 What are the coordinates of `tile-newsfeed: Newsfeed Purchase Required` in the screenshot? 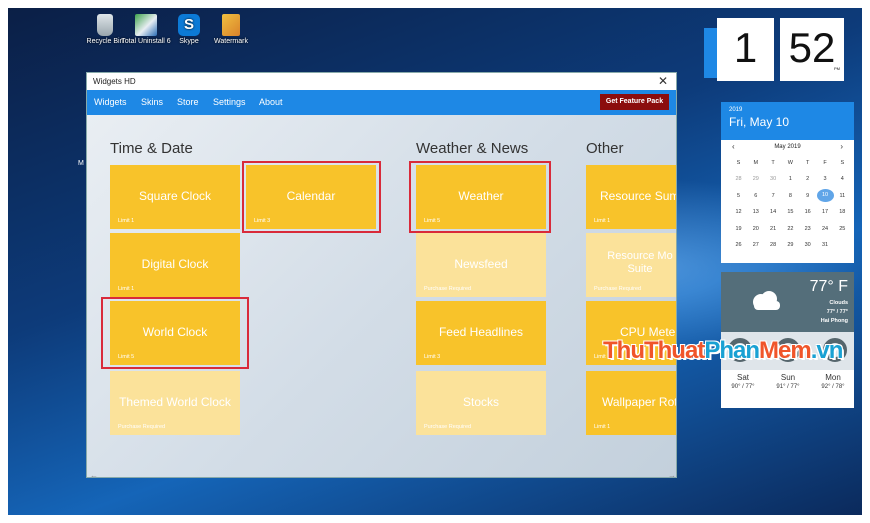 It's located at (481, 265).